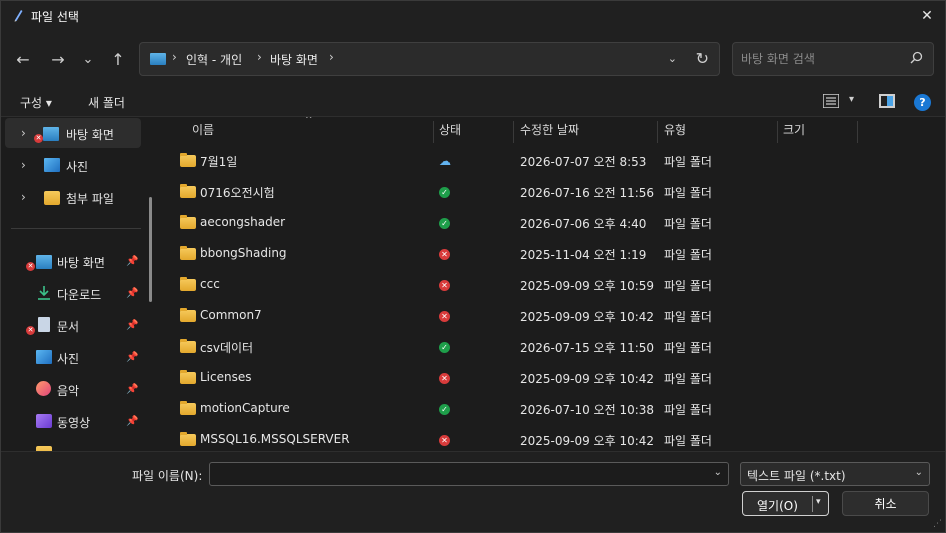 The height and width of the screenshot is (533, 946). I want to click on file-modified: 2026-07-07 오전 8:53, so click(583, 162).